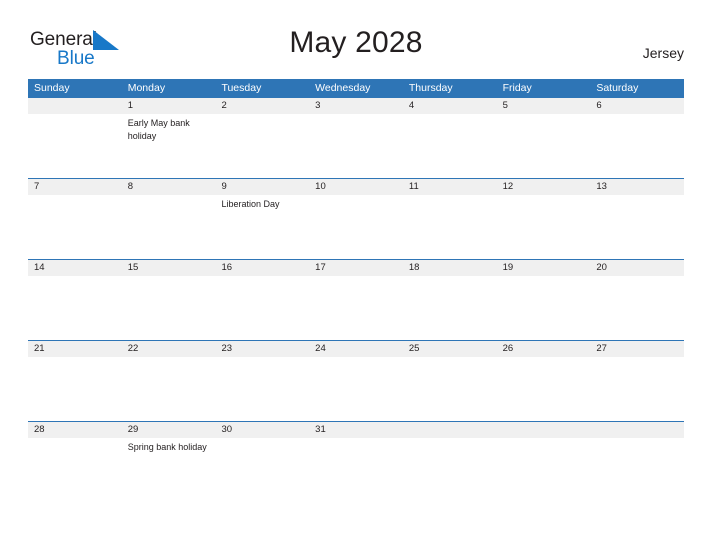 This screenshot has width=712, height=550. I want to click on day-number: 27, so click(637, 349).